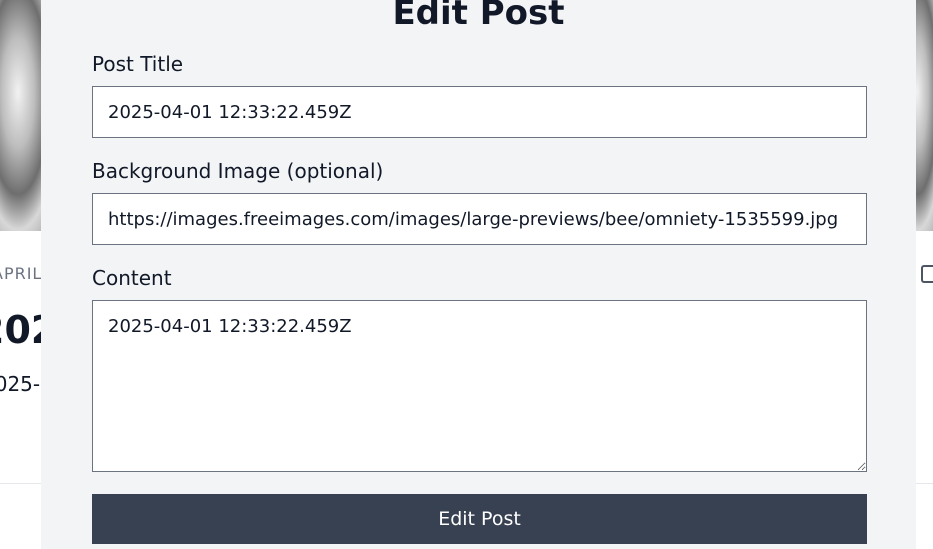  Describe the element at coordinates (238, 171) in the screenshot. I see `background-image-label: Background Image (optional)` at that location.